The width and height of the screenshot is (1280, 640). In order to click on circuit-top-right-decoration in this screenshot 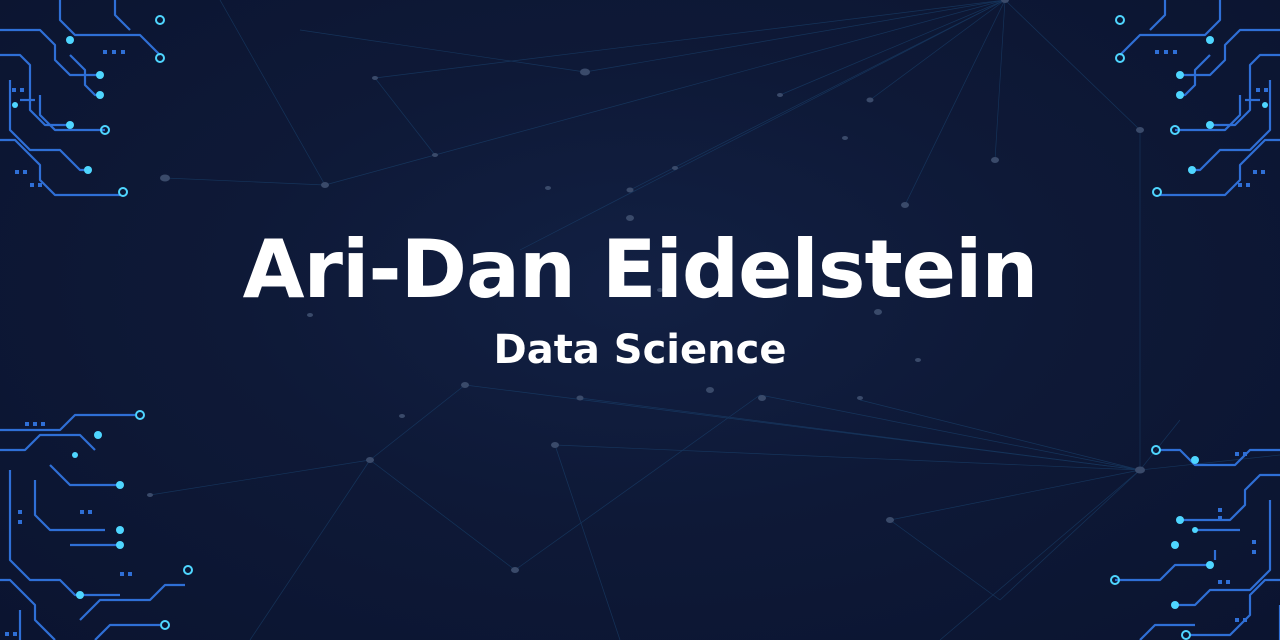, I will do `click(1197, 98)`.